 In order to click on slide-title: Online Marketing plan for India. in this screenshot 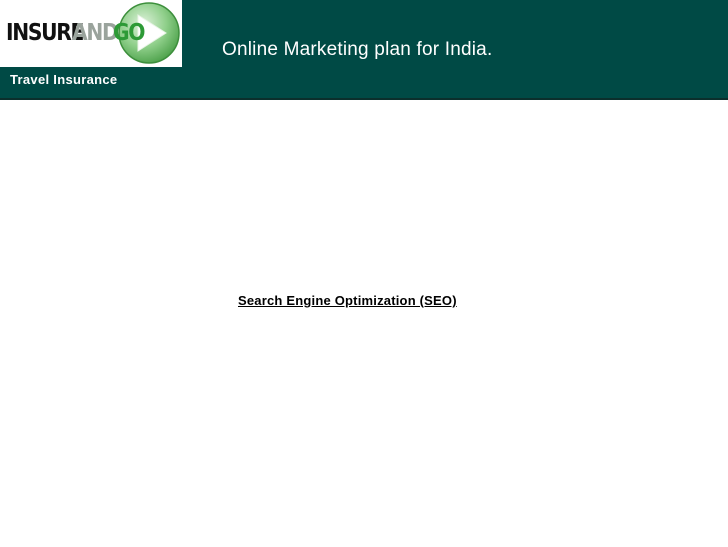, I will do `click(357, 49)`.